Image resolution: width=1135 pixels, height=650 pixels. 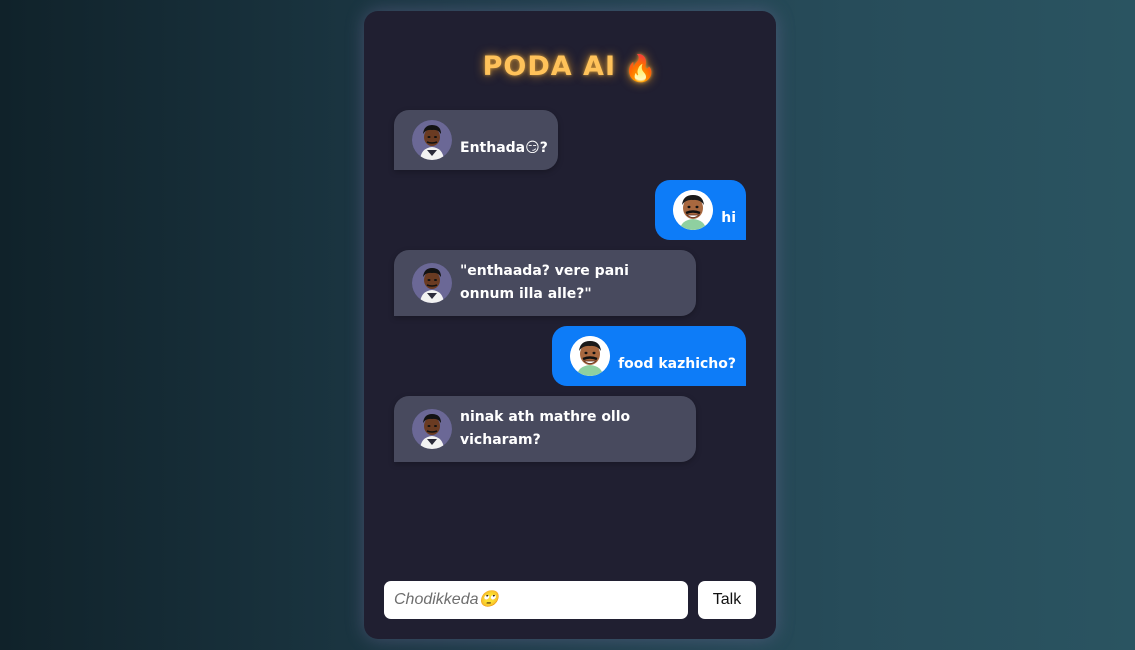 I want to click on message-text: food kazhicho?, so click(x=677, y=364).